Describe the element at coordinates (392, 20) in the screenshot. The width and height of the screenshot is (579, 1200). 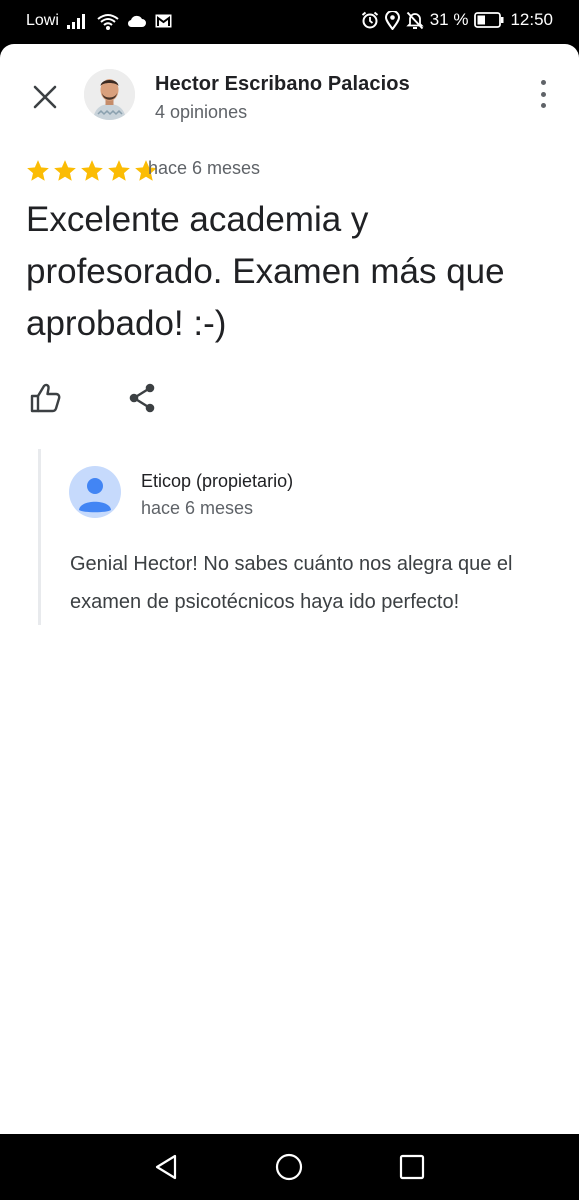
I see `location-icon` at that location.